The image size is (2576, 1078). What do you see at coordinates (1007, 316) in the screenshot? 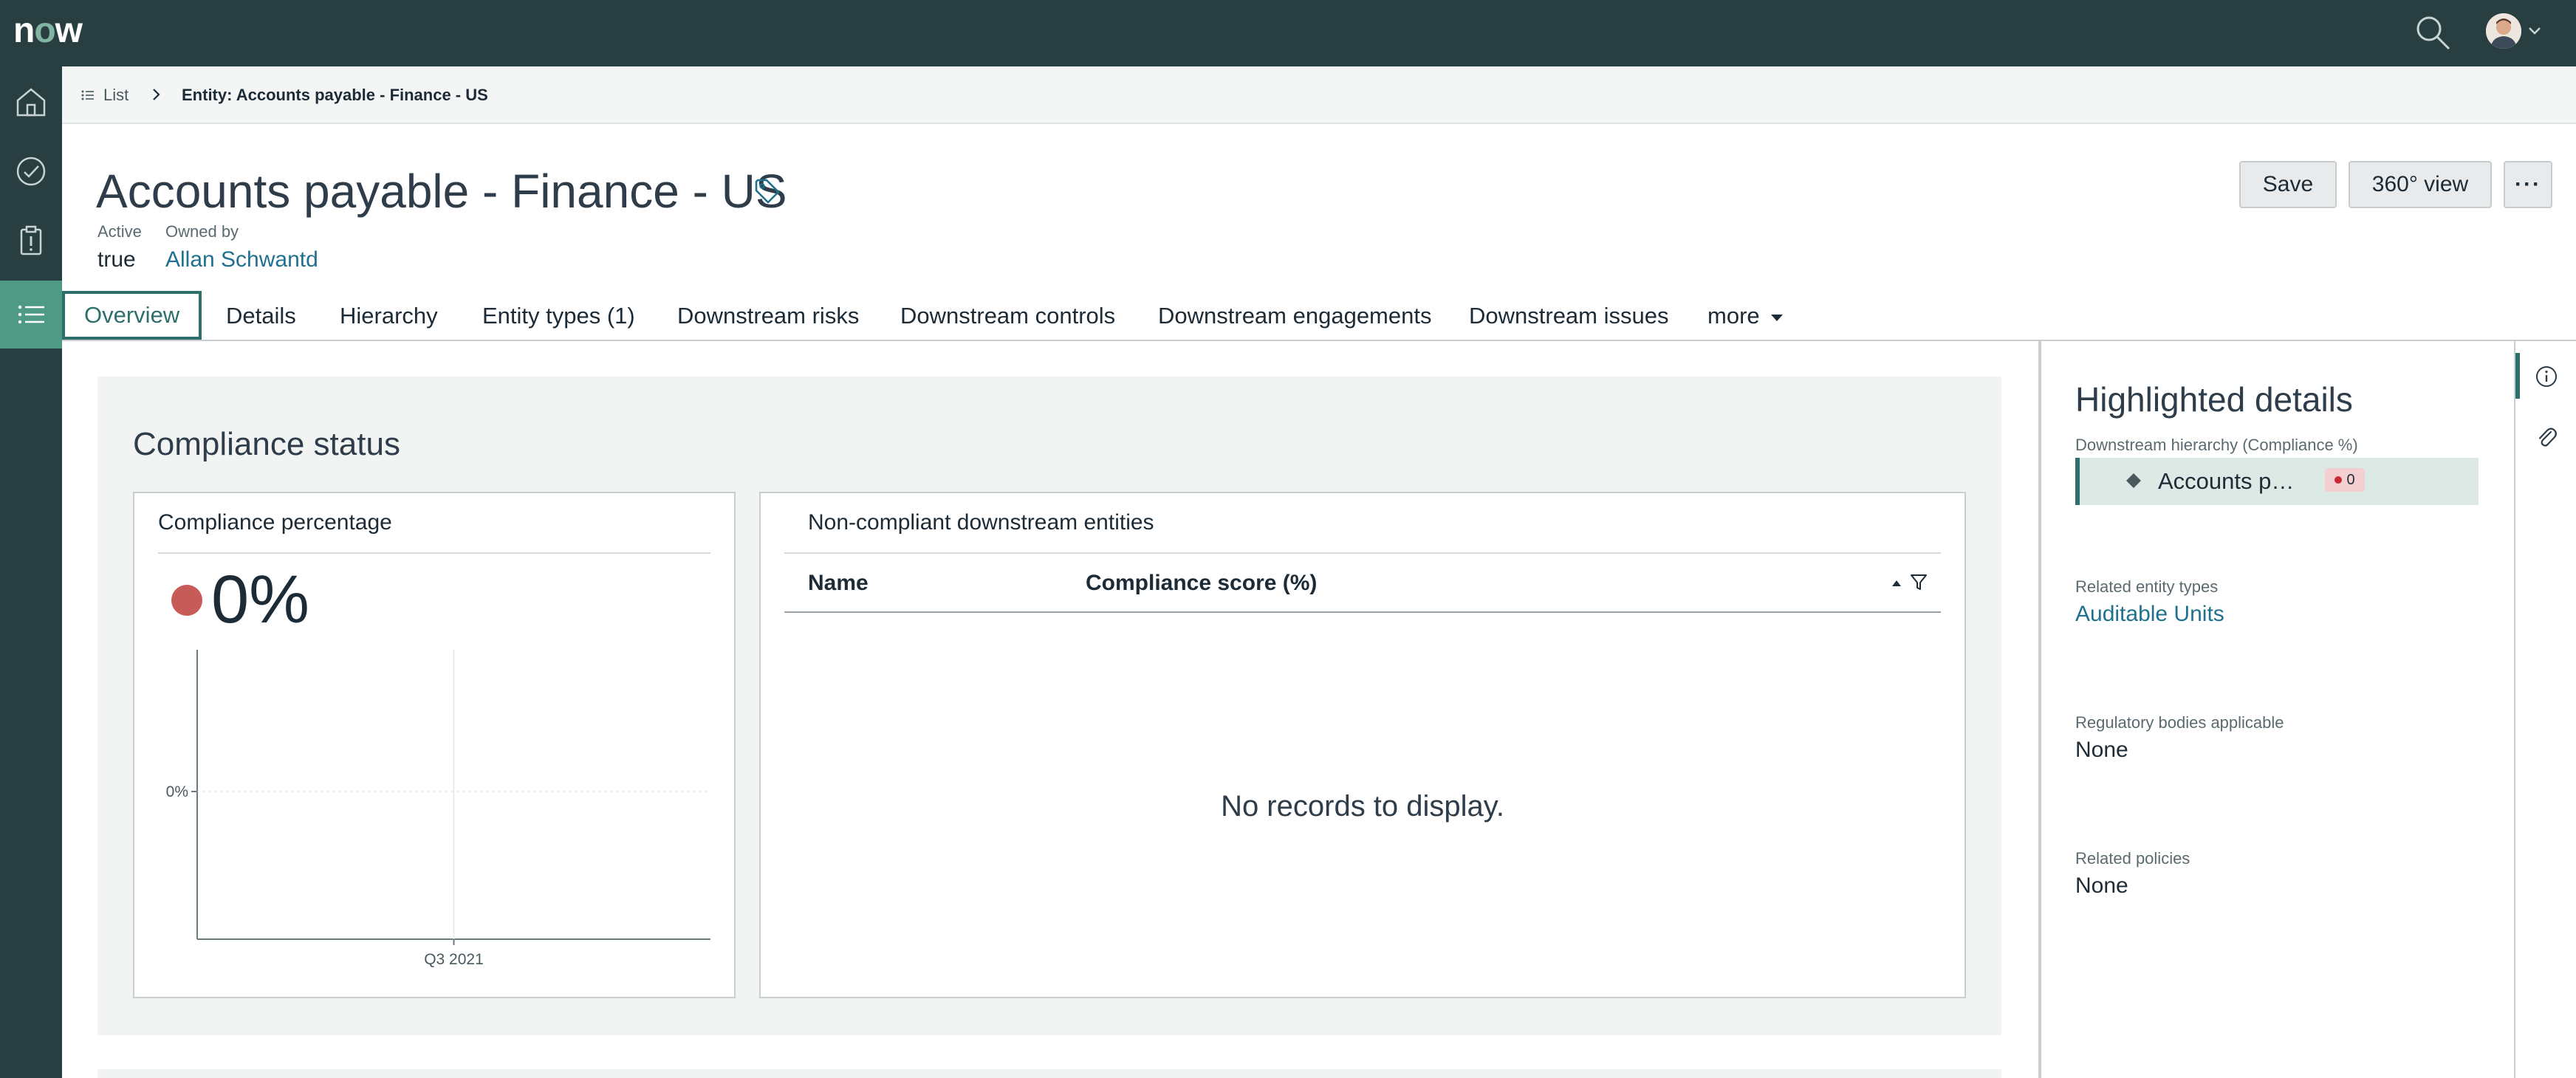
I see `tab-downstream-controls: Downstream controls` at bounding box center [1007, 316].